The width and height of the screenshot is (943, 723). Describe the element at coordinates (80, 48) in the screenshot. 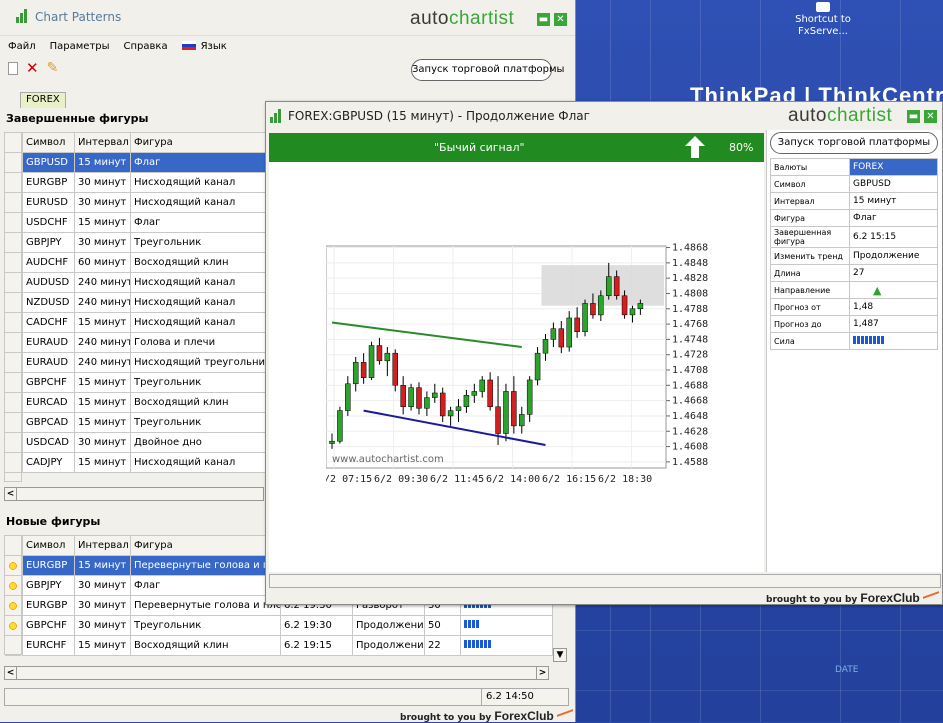

I see `menu-settings: Параметры` at that location.